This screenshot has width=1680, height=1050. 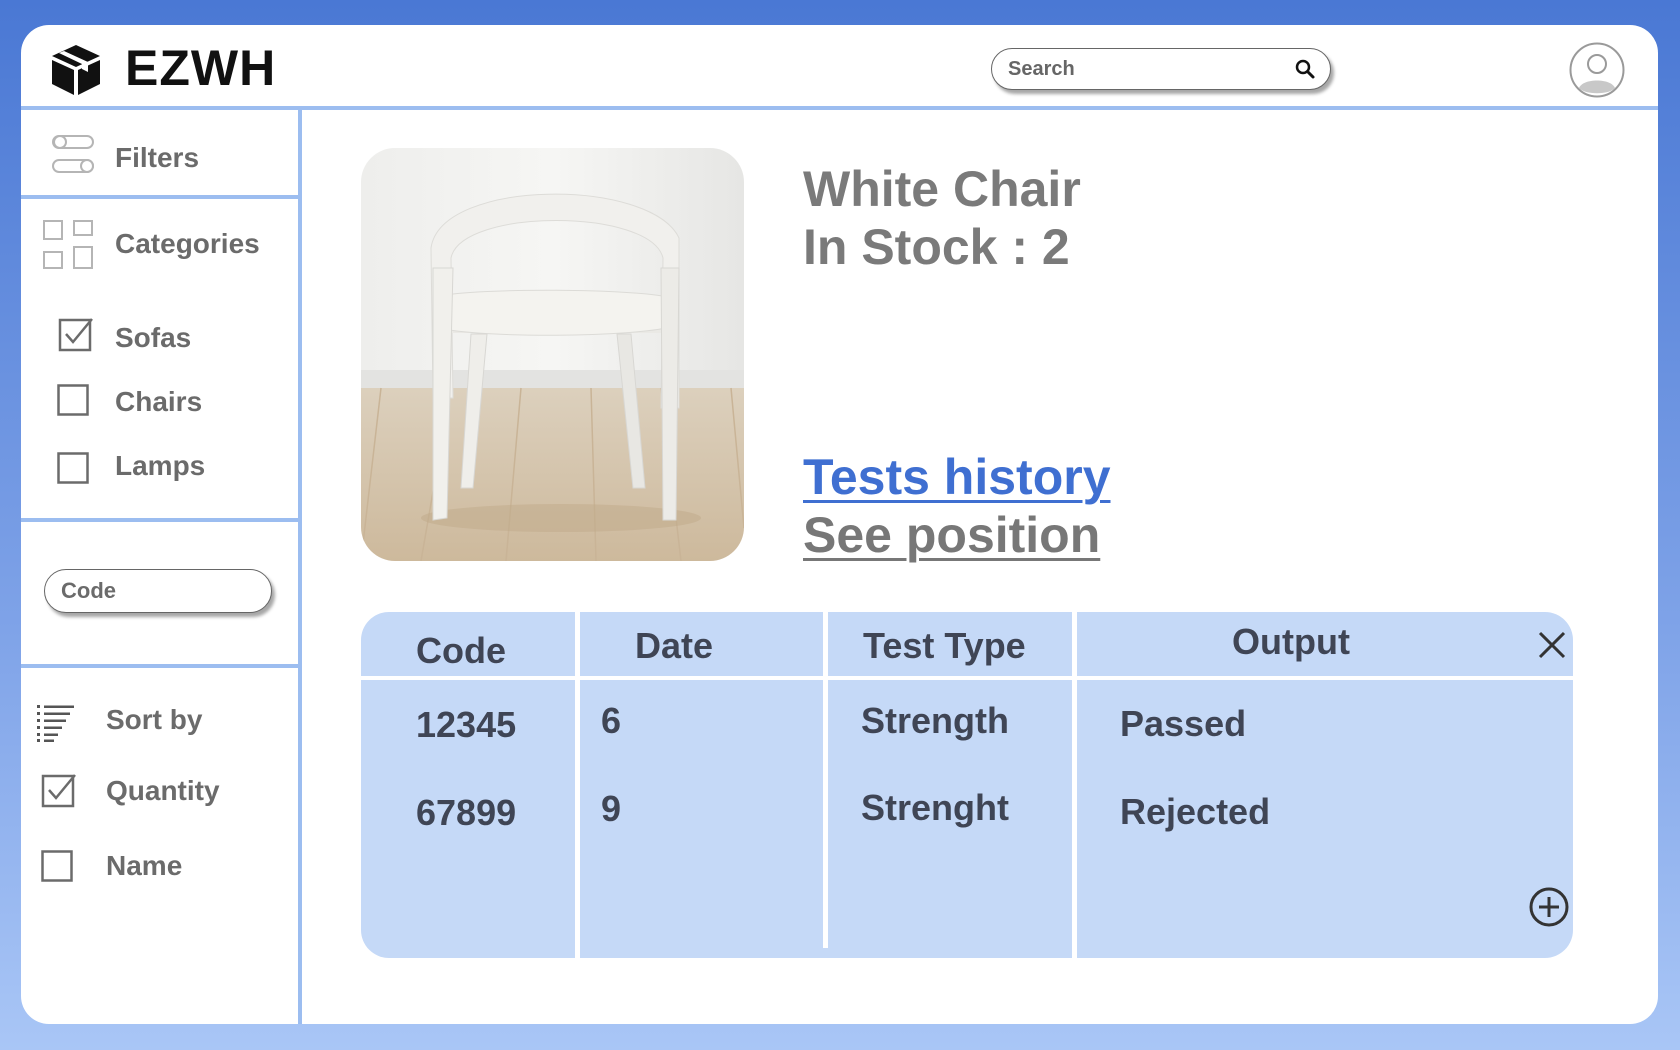 I want to click on search-input, so click(x=1148, y=69).